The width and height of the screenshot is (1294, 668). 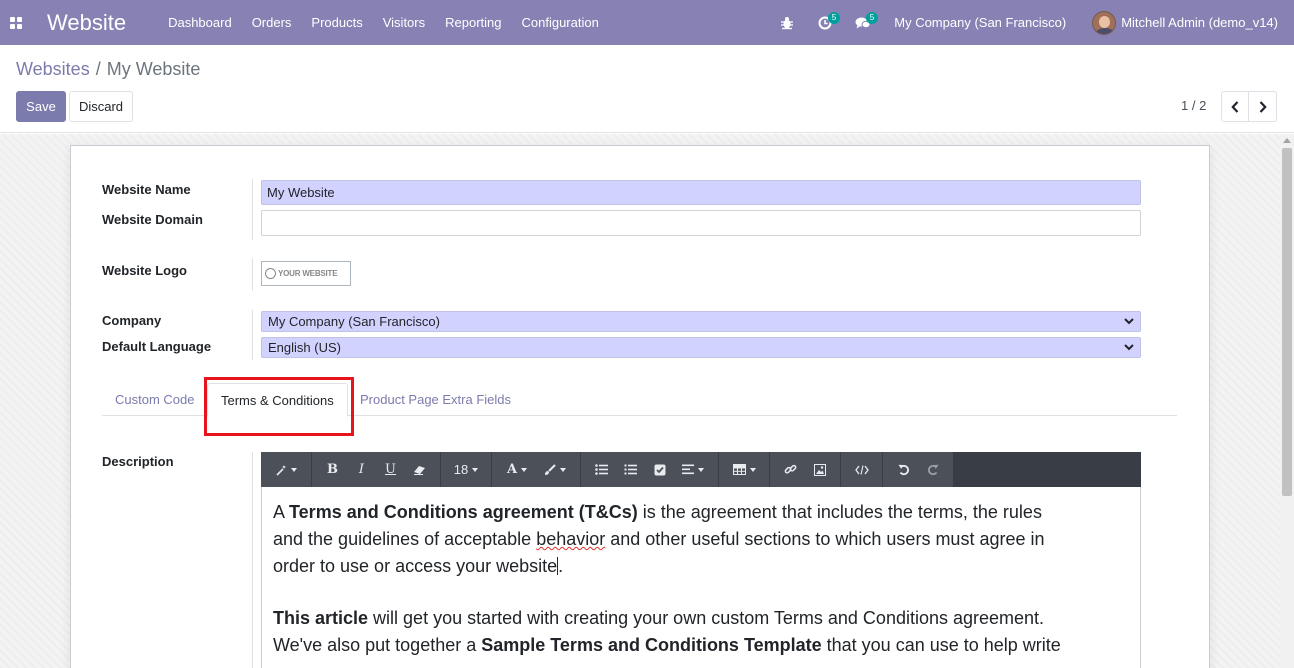 I want to click on misspelled-word: behavior, so click(x=571, y=539).